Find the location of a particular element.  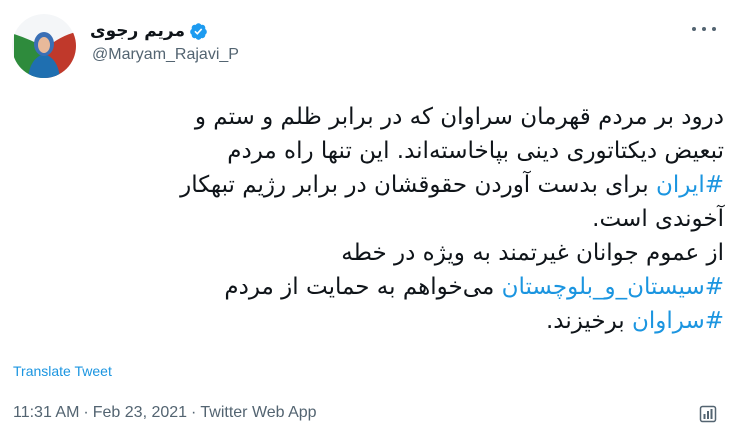

tweet-text-segment: برخیزند. is located at coordinates (588, 321).